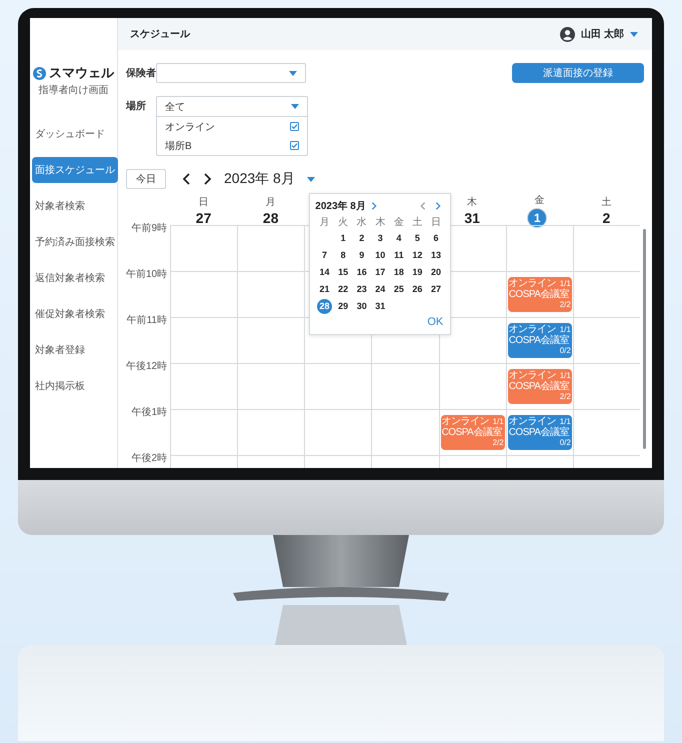 This screenshot has width=682, height=743. Describe the element at coordinates (147, 321) in the screenshot. I see `time-label: 午前11時` at that location.